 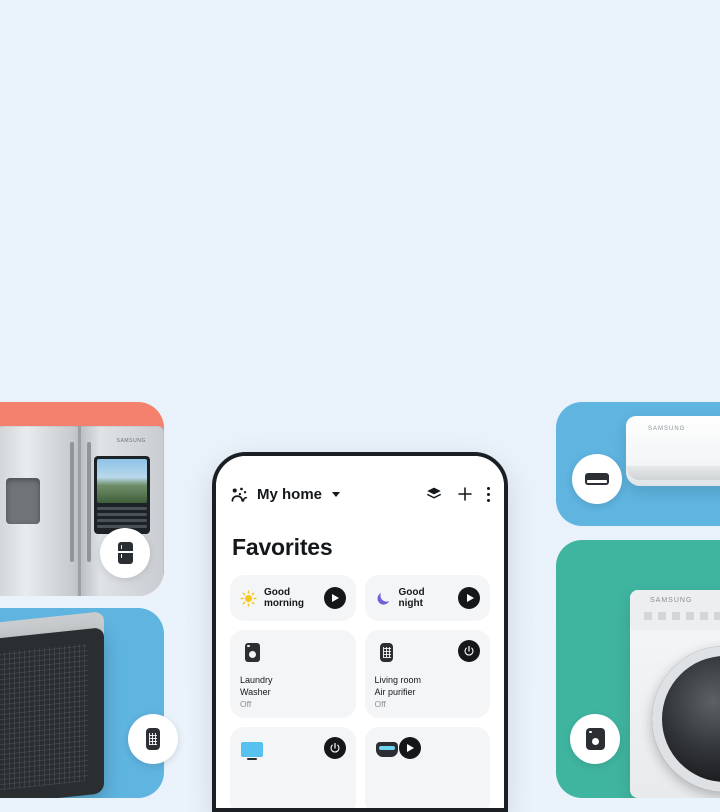 I want to click on washer-illustration: SAMSUNG, so click(x=675, y=694).